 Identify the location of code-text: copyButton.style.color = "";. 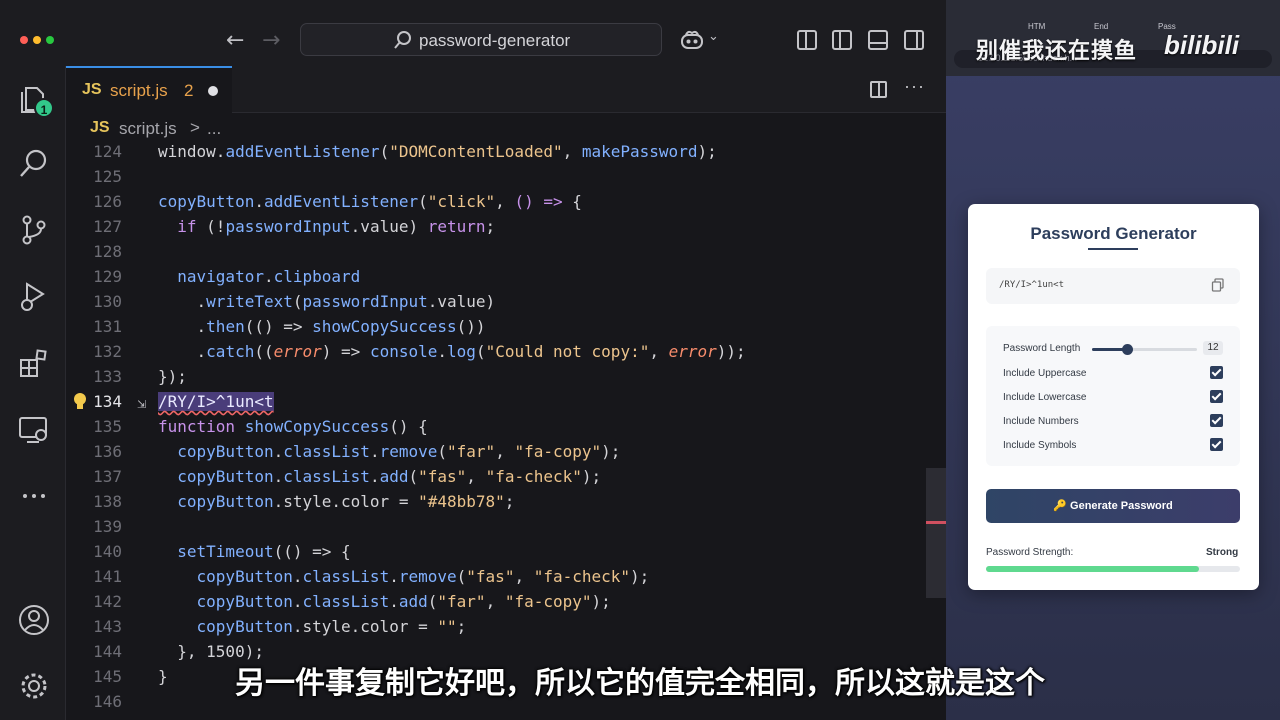
(331, 626).